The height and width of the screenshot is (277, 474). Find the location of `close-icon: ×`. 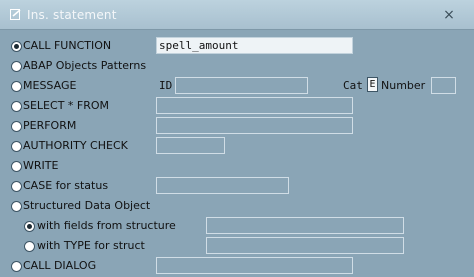

close-icon: × is located at coordinates (449, 15).